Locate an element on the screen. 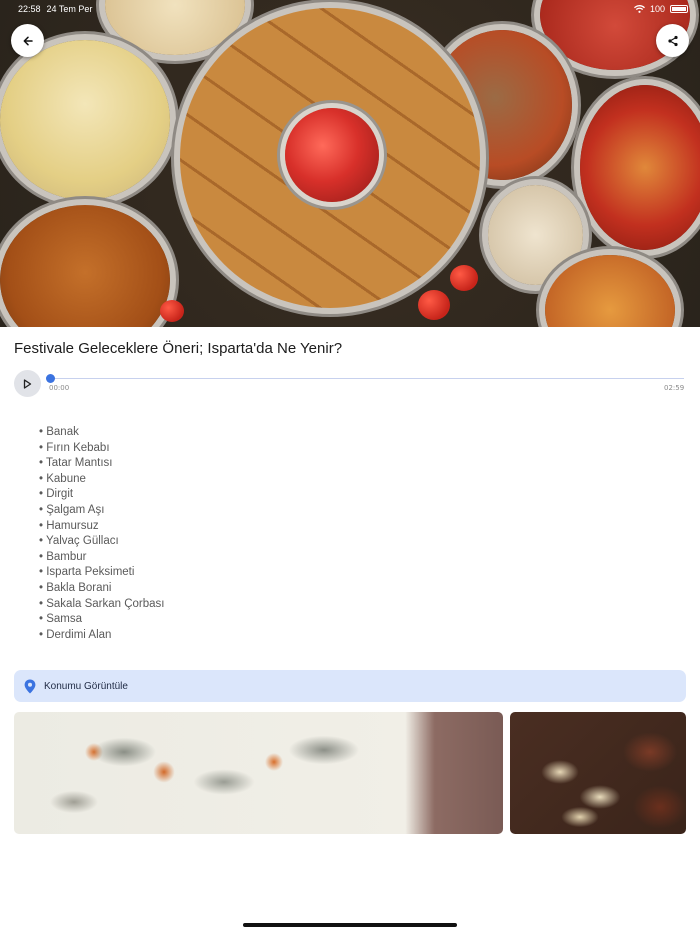 Image resolution: width=700 pixels, height=933 pixels. food-list-item: Kabune is located at coordinates (102, 480).